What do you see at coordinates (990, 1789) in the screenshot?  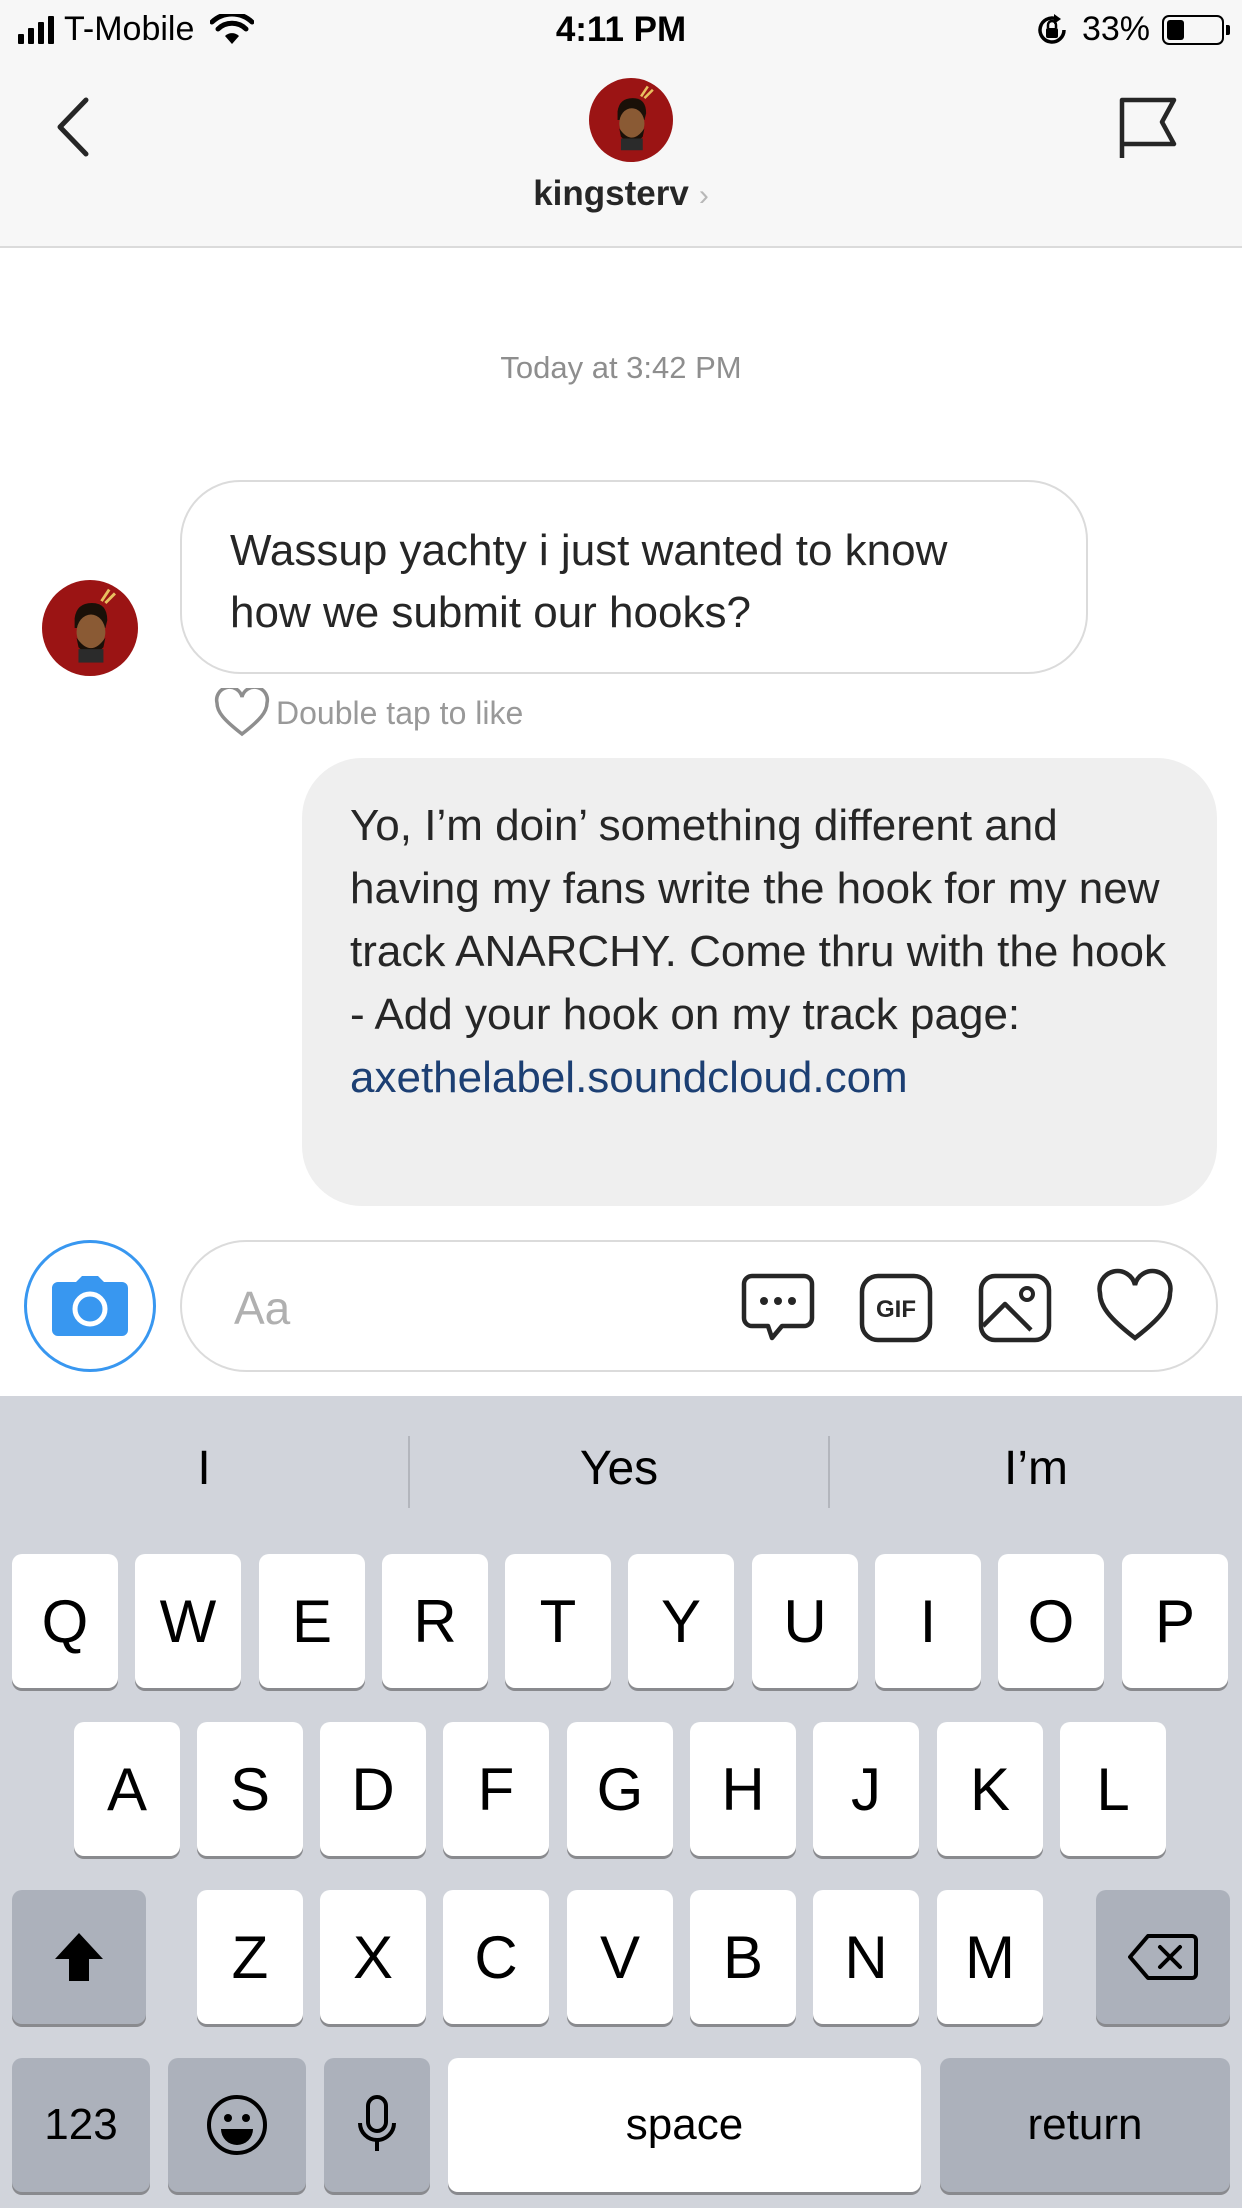 I see `key-k: K` at bounding box center [990, 1789].